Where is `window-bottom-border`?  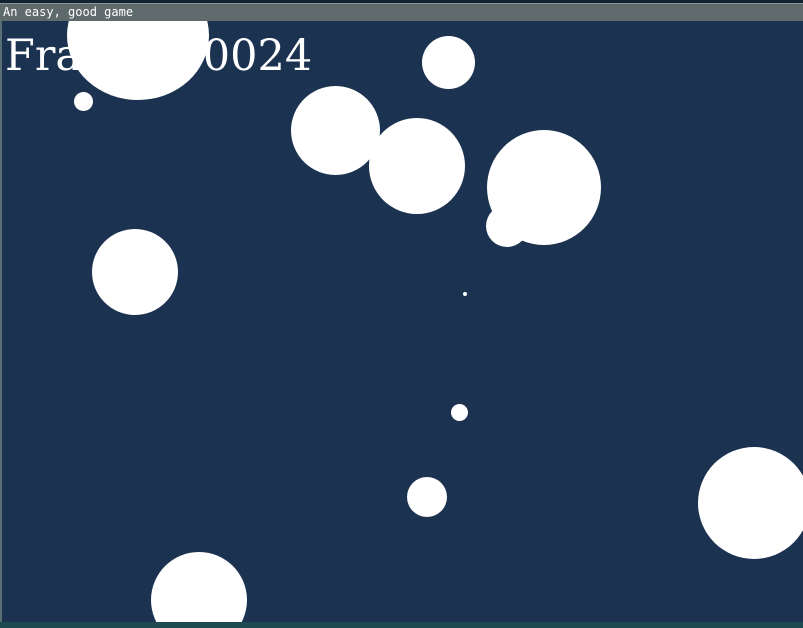 window-bottom-border is located at coordinates (401, 625).